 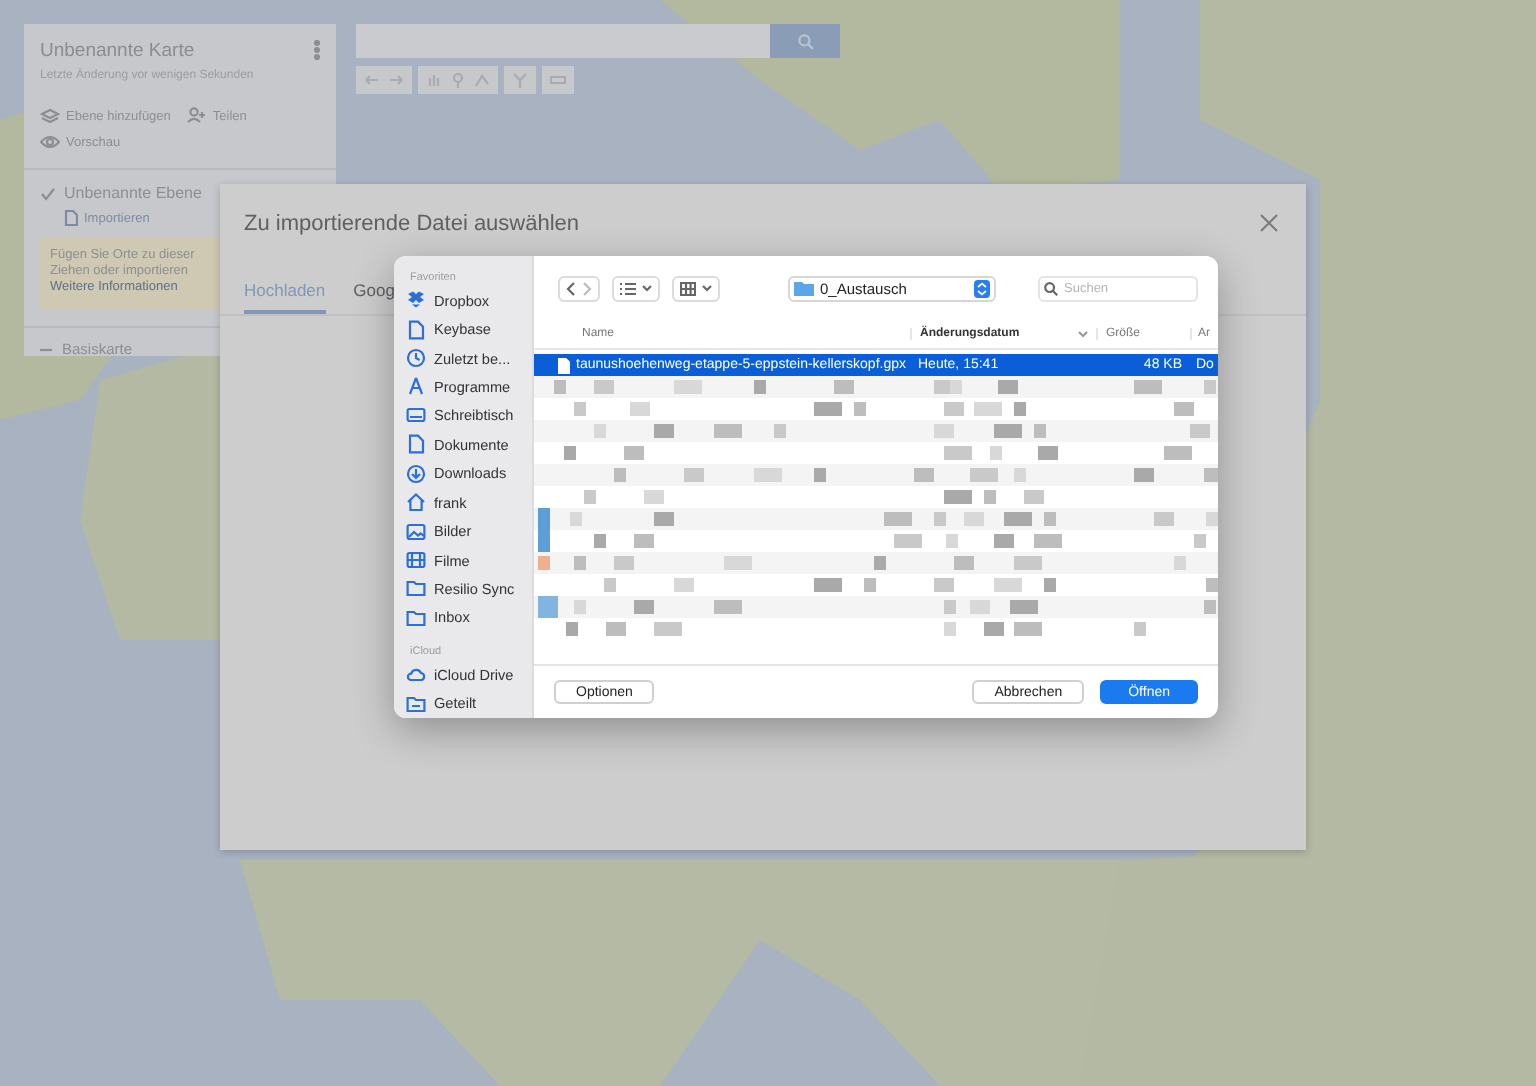 I want to click on grid-view-button, so click(x=696, y=288).